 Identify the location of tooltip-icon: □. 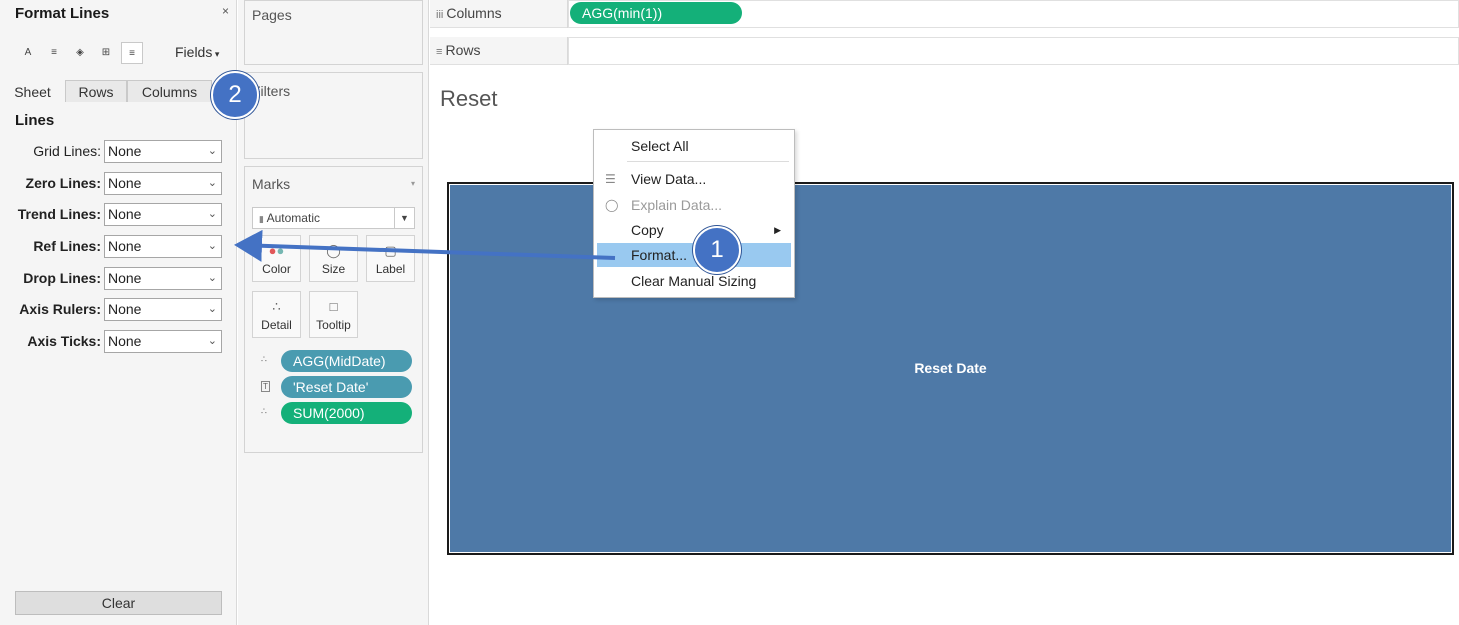
(333, 306).